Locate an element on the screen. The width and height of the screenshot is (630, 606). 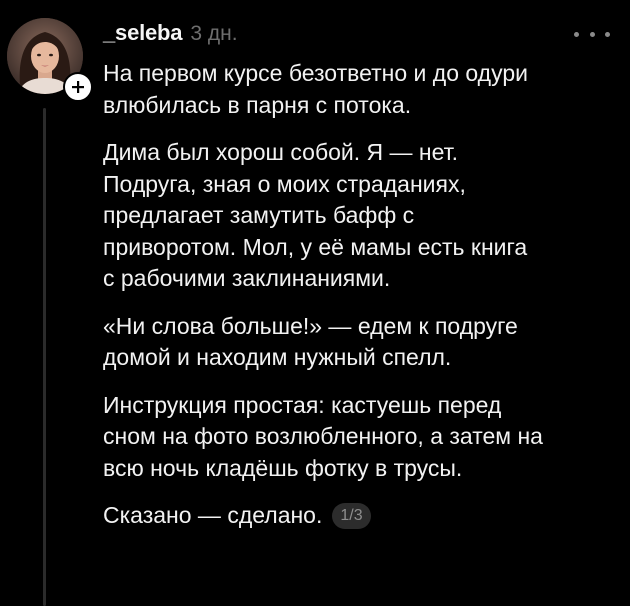
text-line: сном на фото возлюбленного, а затем на is located at coordinates (323, 436).